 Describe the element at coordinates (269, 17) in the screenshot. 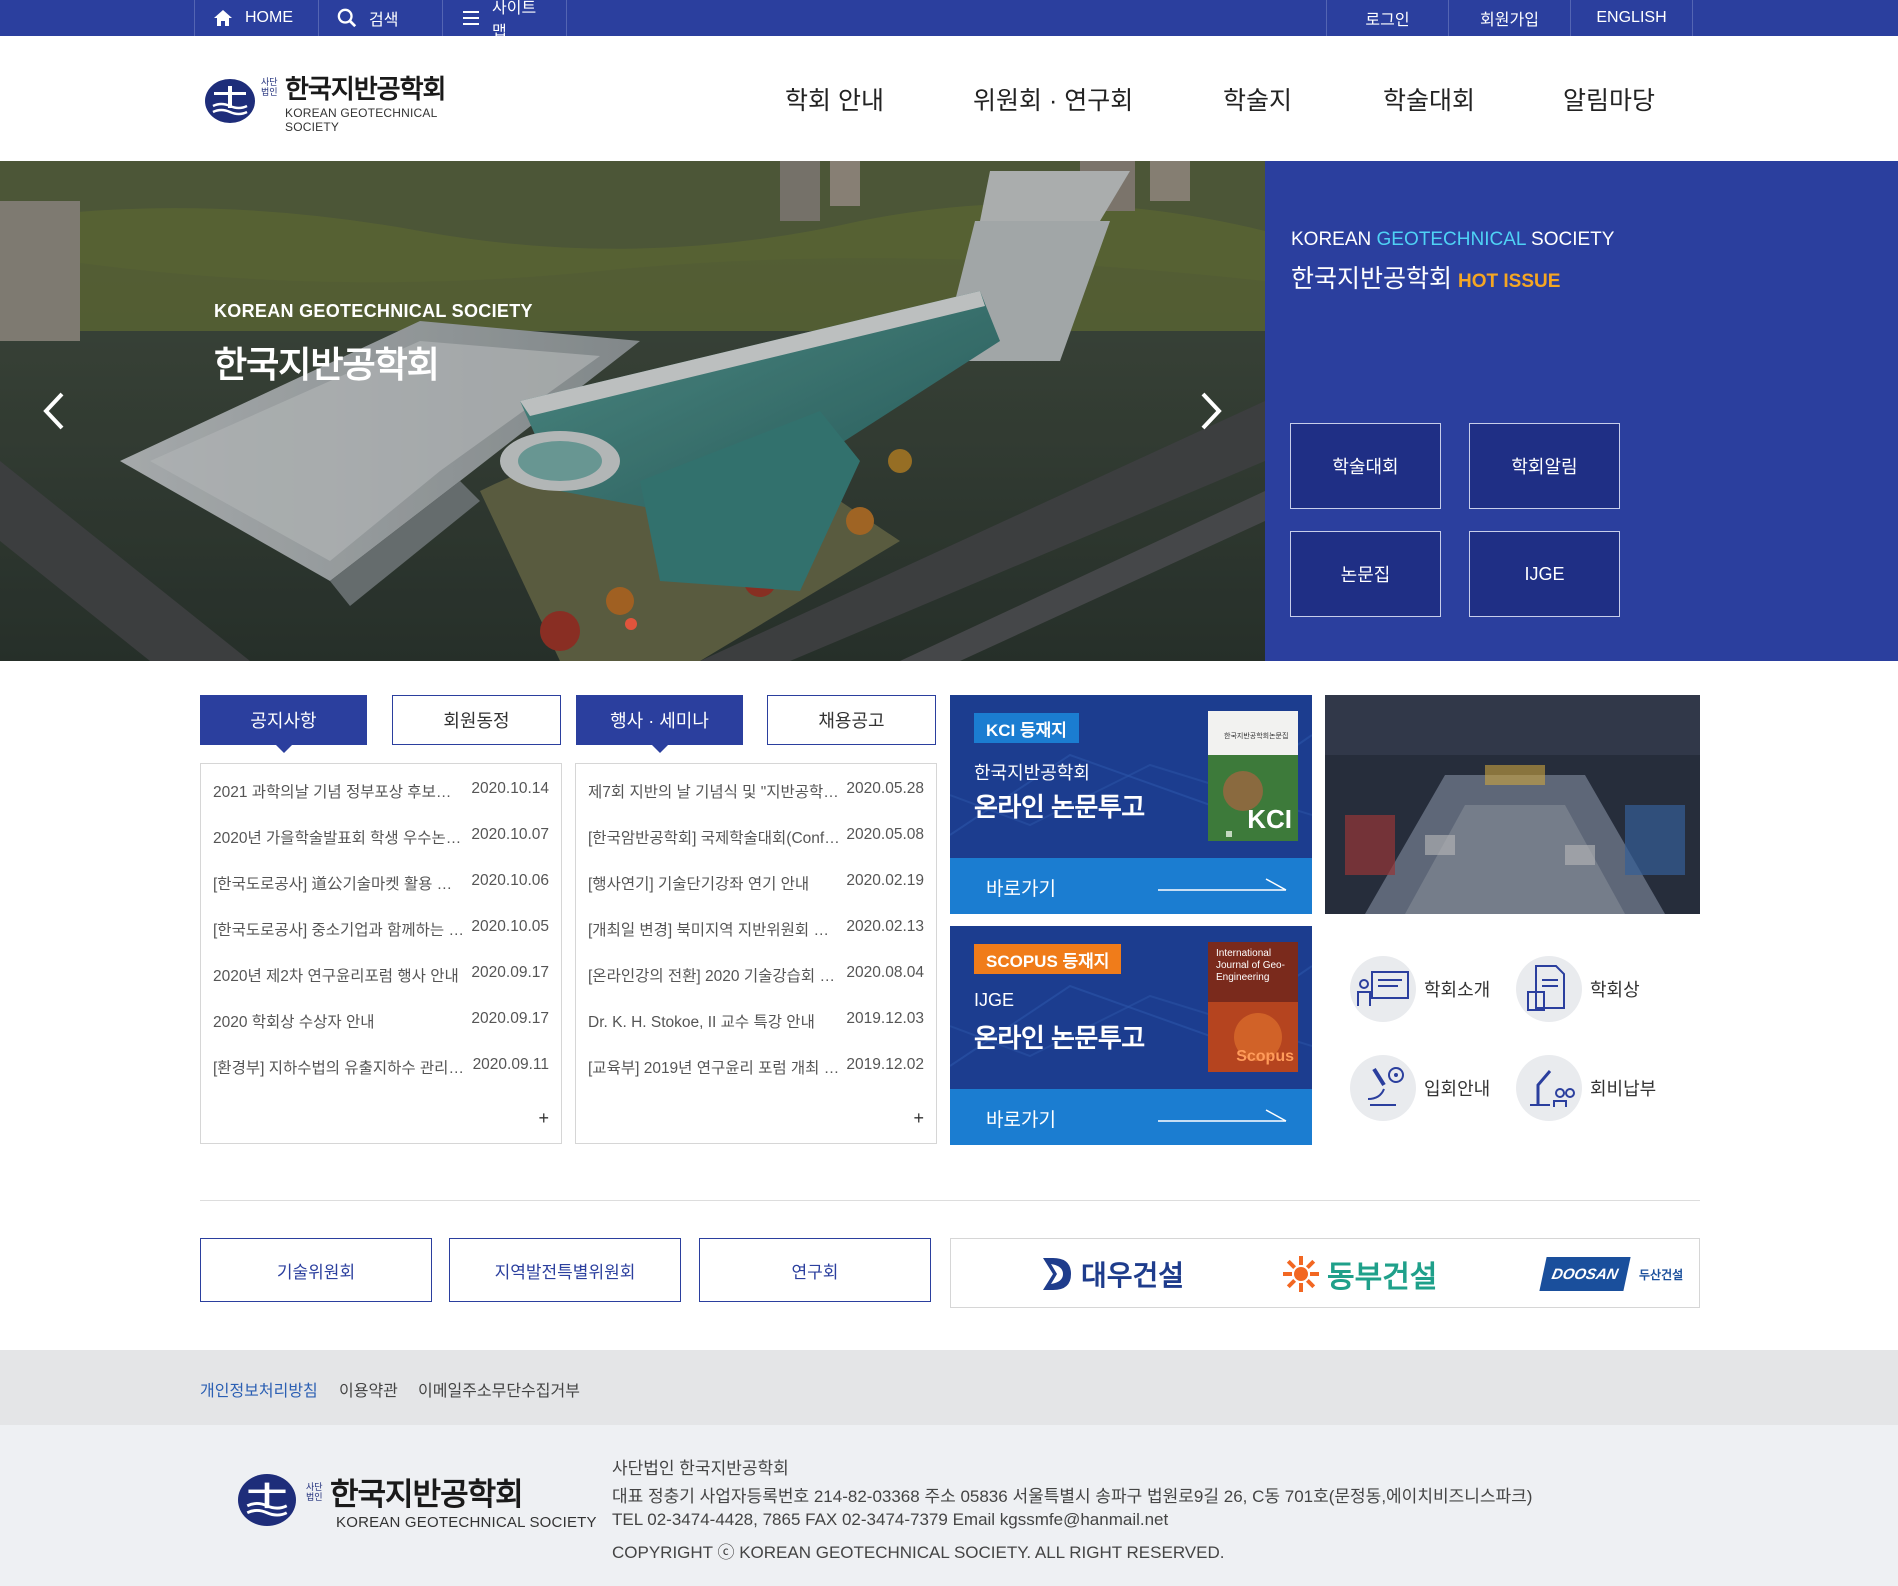

I see `home-label: HOME` at that location.